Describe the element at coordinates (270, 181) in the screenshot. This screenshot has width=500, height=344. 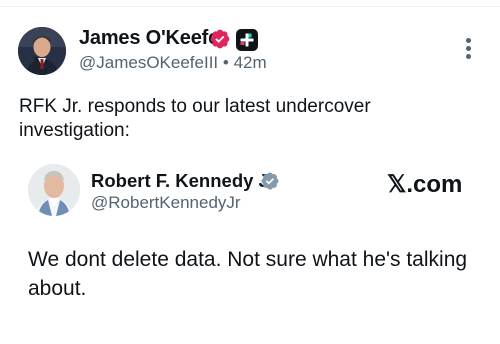
I see `quoted-verified-badge-icon` at that location.